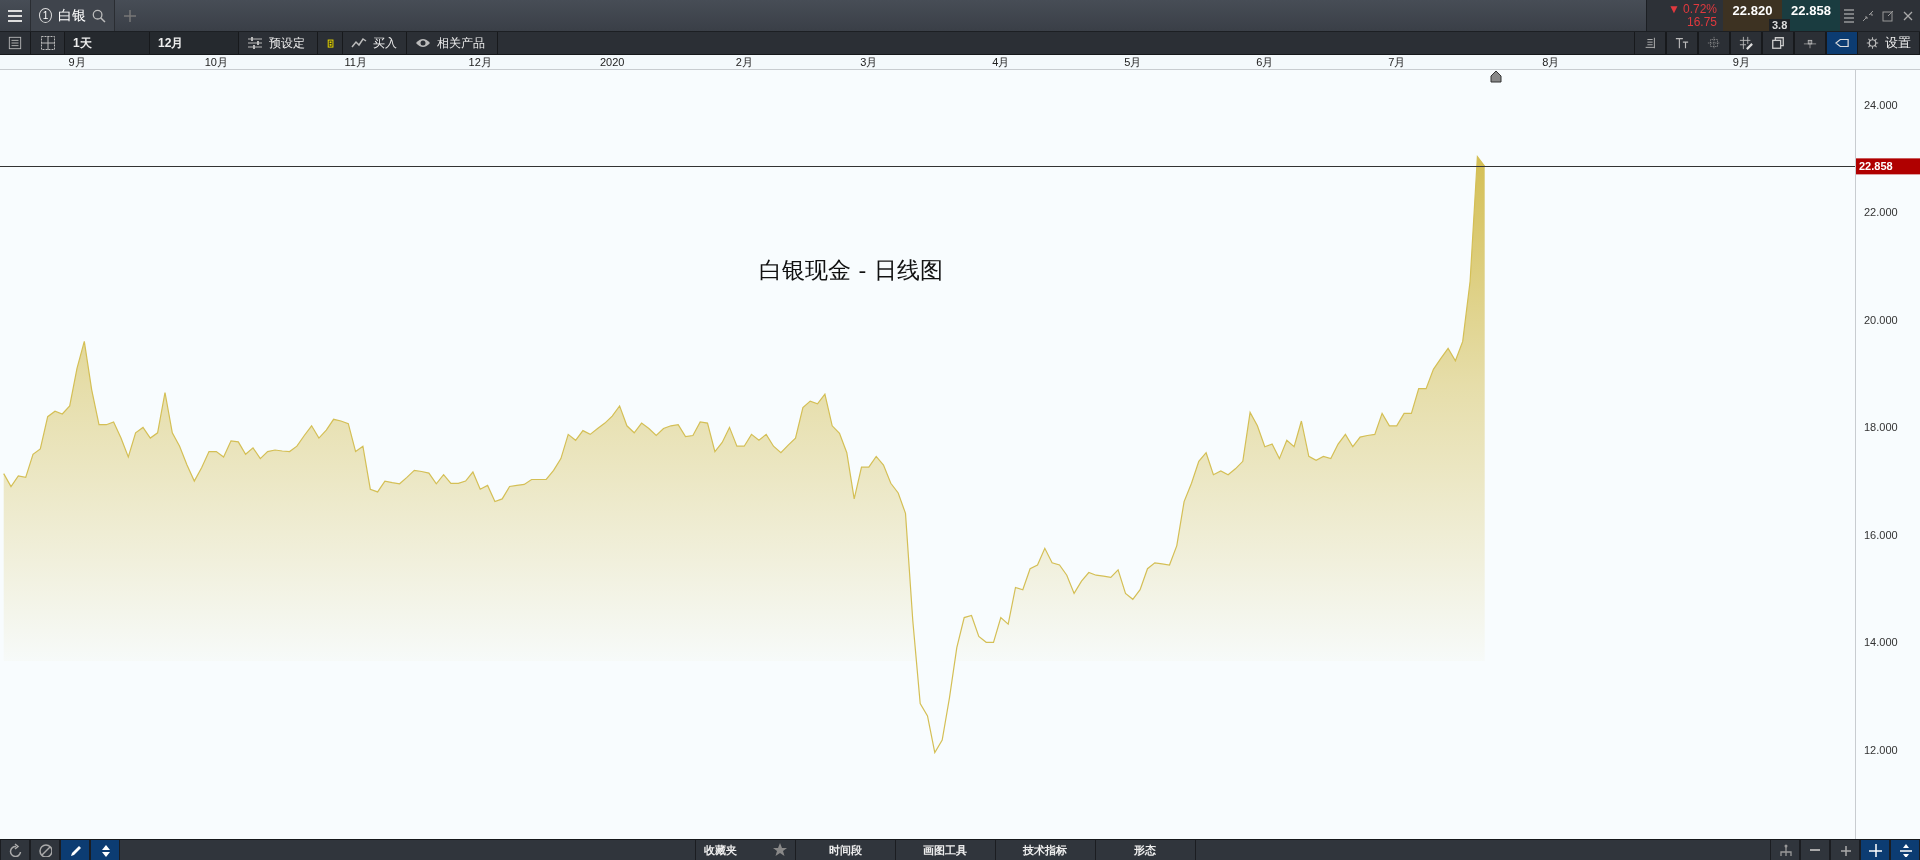  What do you see at coordinates (612, 62) in the screenshot?
I see `axis-label: 2020` at bounding box center [612, 62].